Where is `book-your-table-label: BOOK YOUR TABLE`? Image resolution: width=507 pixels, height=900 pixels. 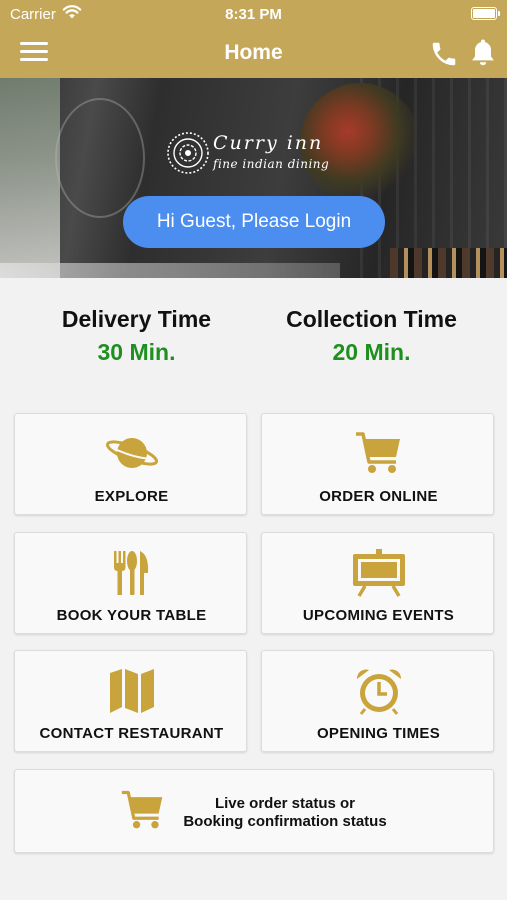
book-your-table-label: BOOK YOUR TABLE is located at coordinates (131, 615).